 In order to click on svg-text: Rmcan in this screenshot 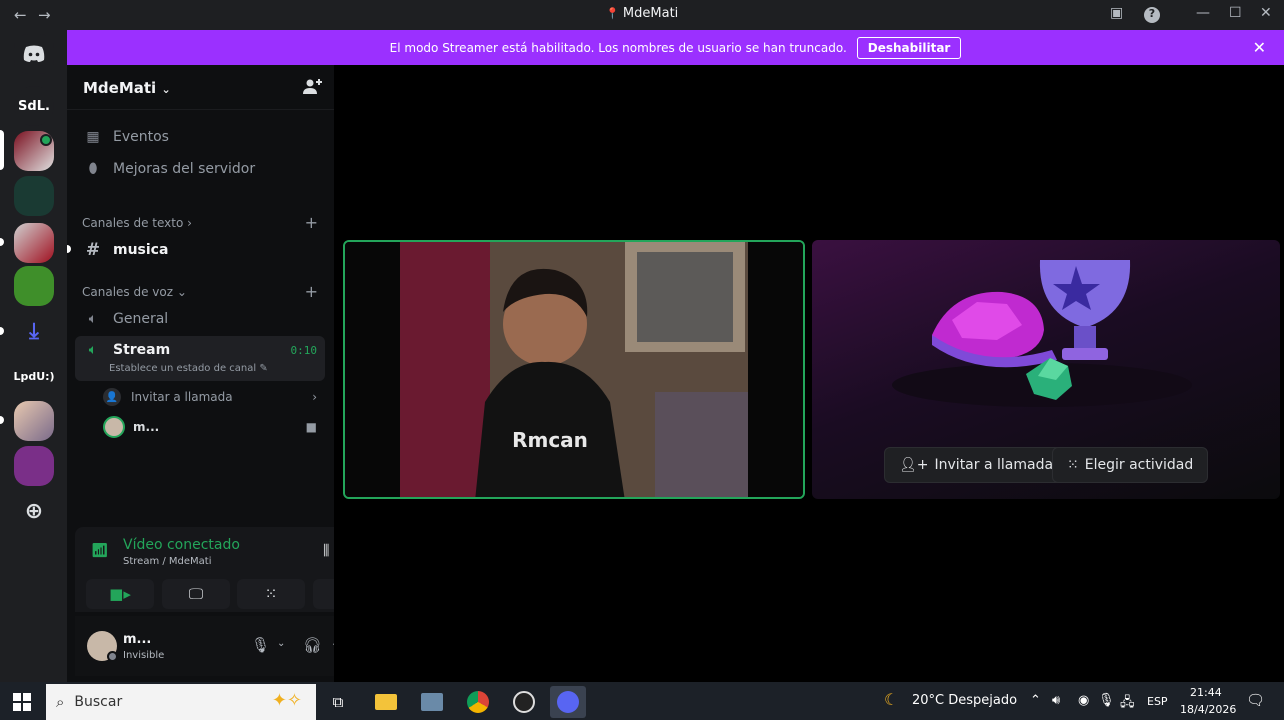, I will do `click(550, 440)`.